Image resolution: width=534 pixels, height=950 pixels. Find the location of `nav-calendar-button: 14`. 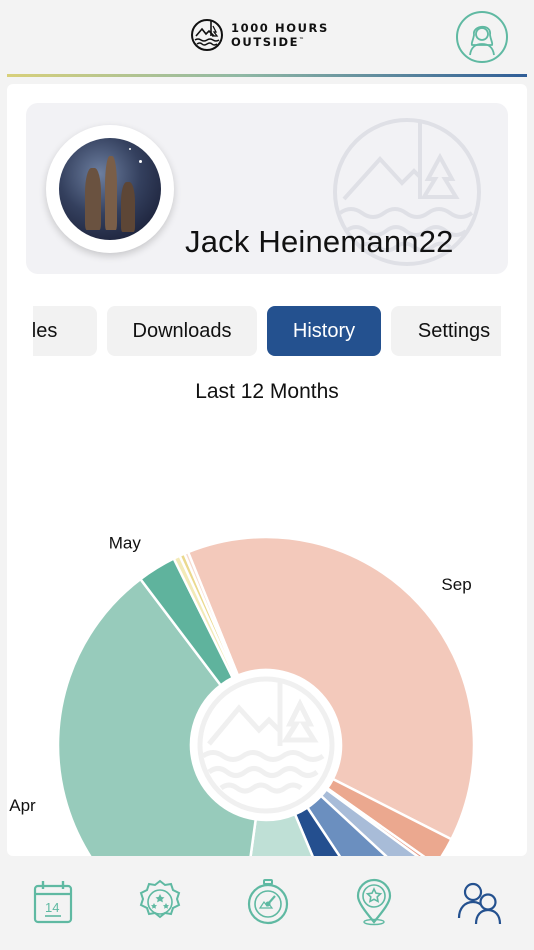

nav-calendar-button: 14 is located at coordinates (54, 902).